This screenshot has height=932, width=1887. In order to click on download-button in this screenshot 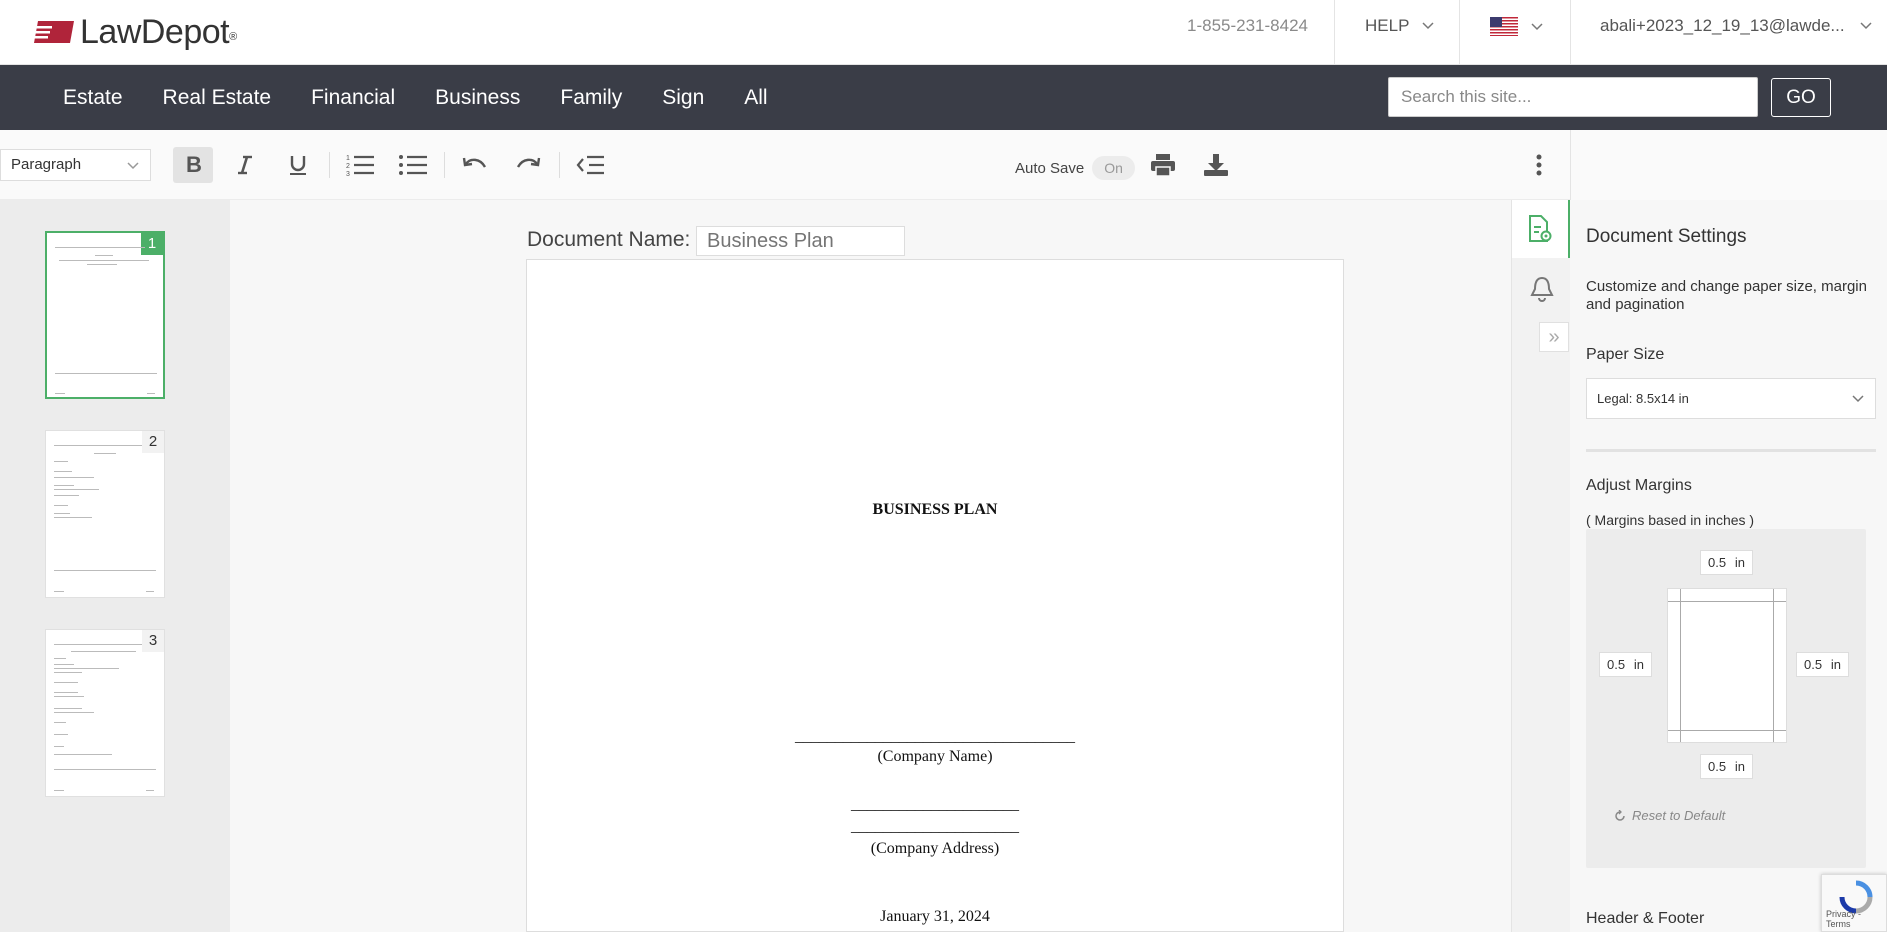, I will do `click(1216, 165)`.